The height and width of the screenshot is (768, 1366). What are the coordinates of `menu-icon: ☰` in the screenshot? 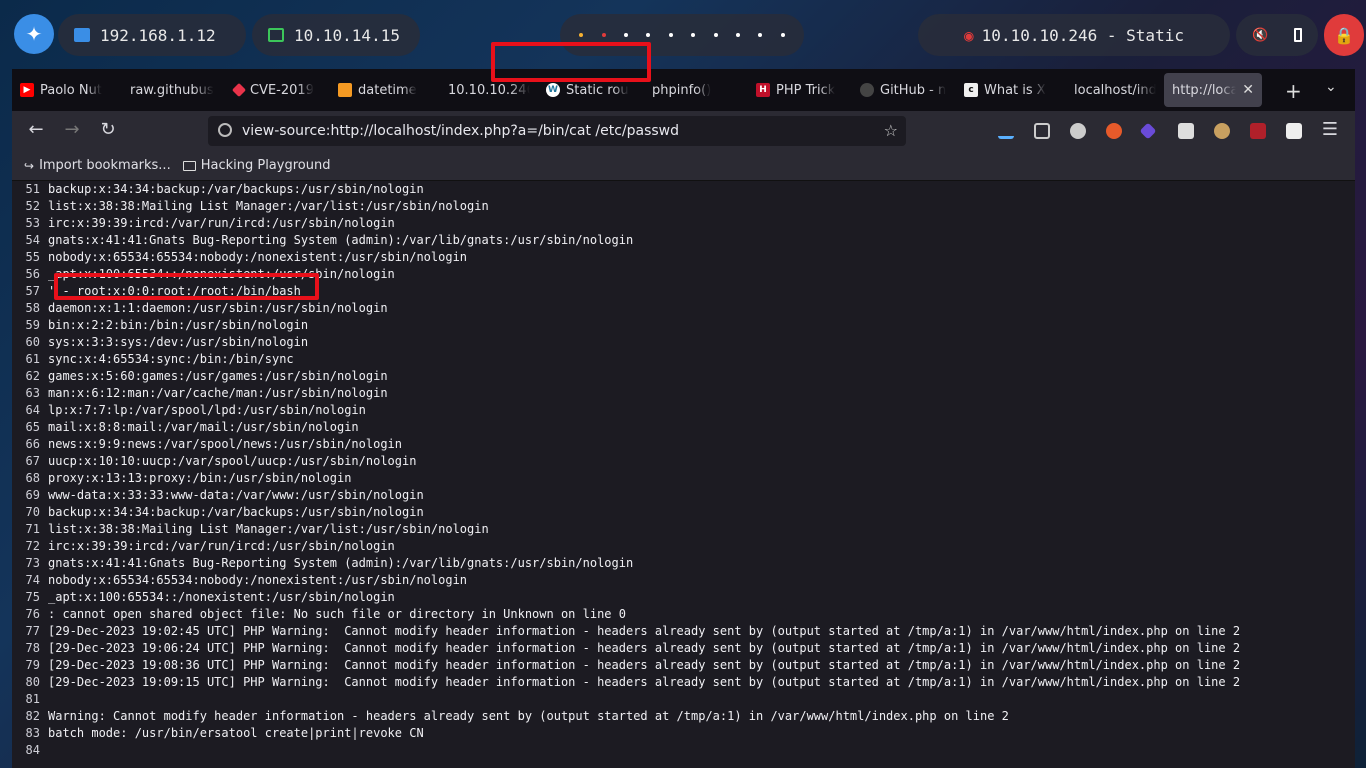 It's located at (1330, 129).